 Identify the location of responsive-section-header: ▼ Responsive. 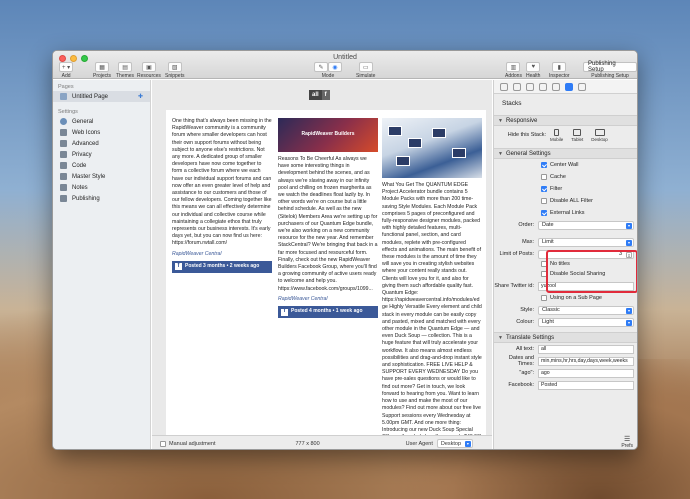
(565, 120).